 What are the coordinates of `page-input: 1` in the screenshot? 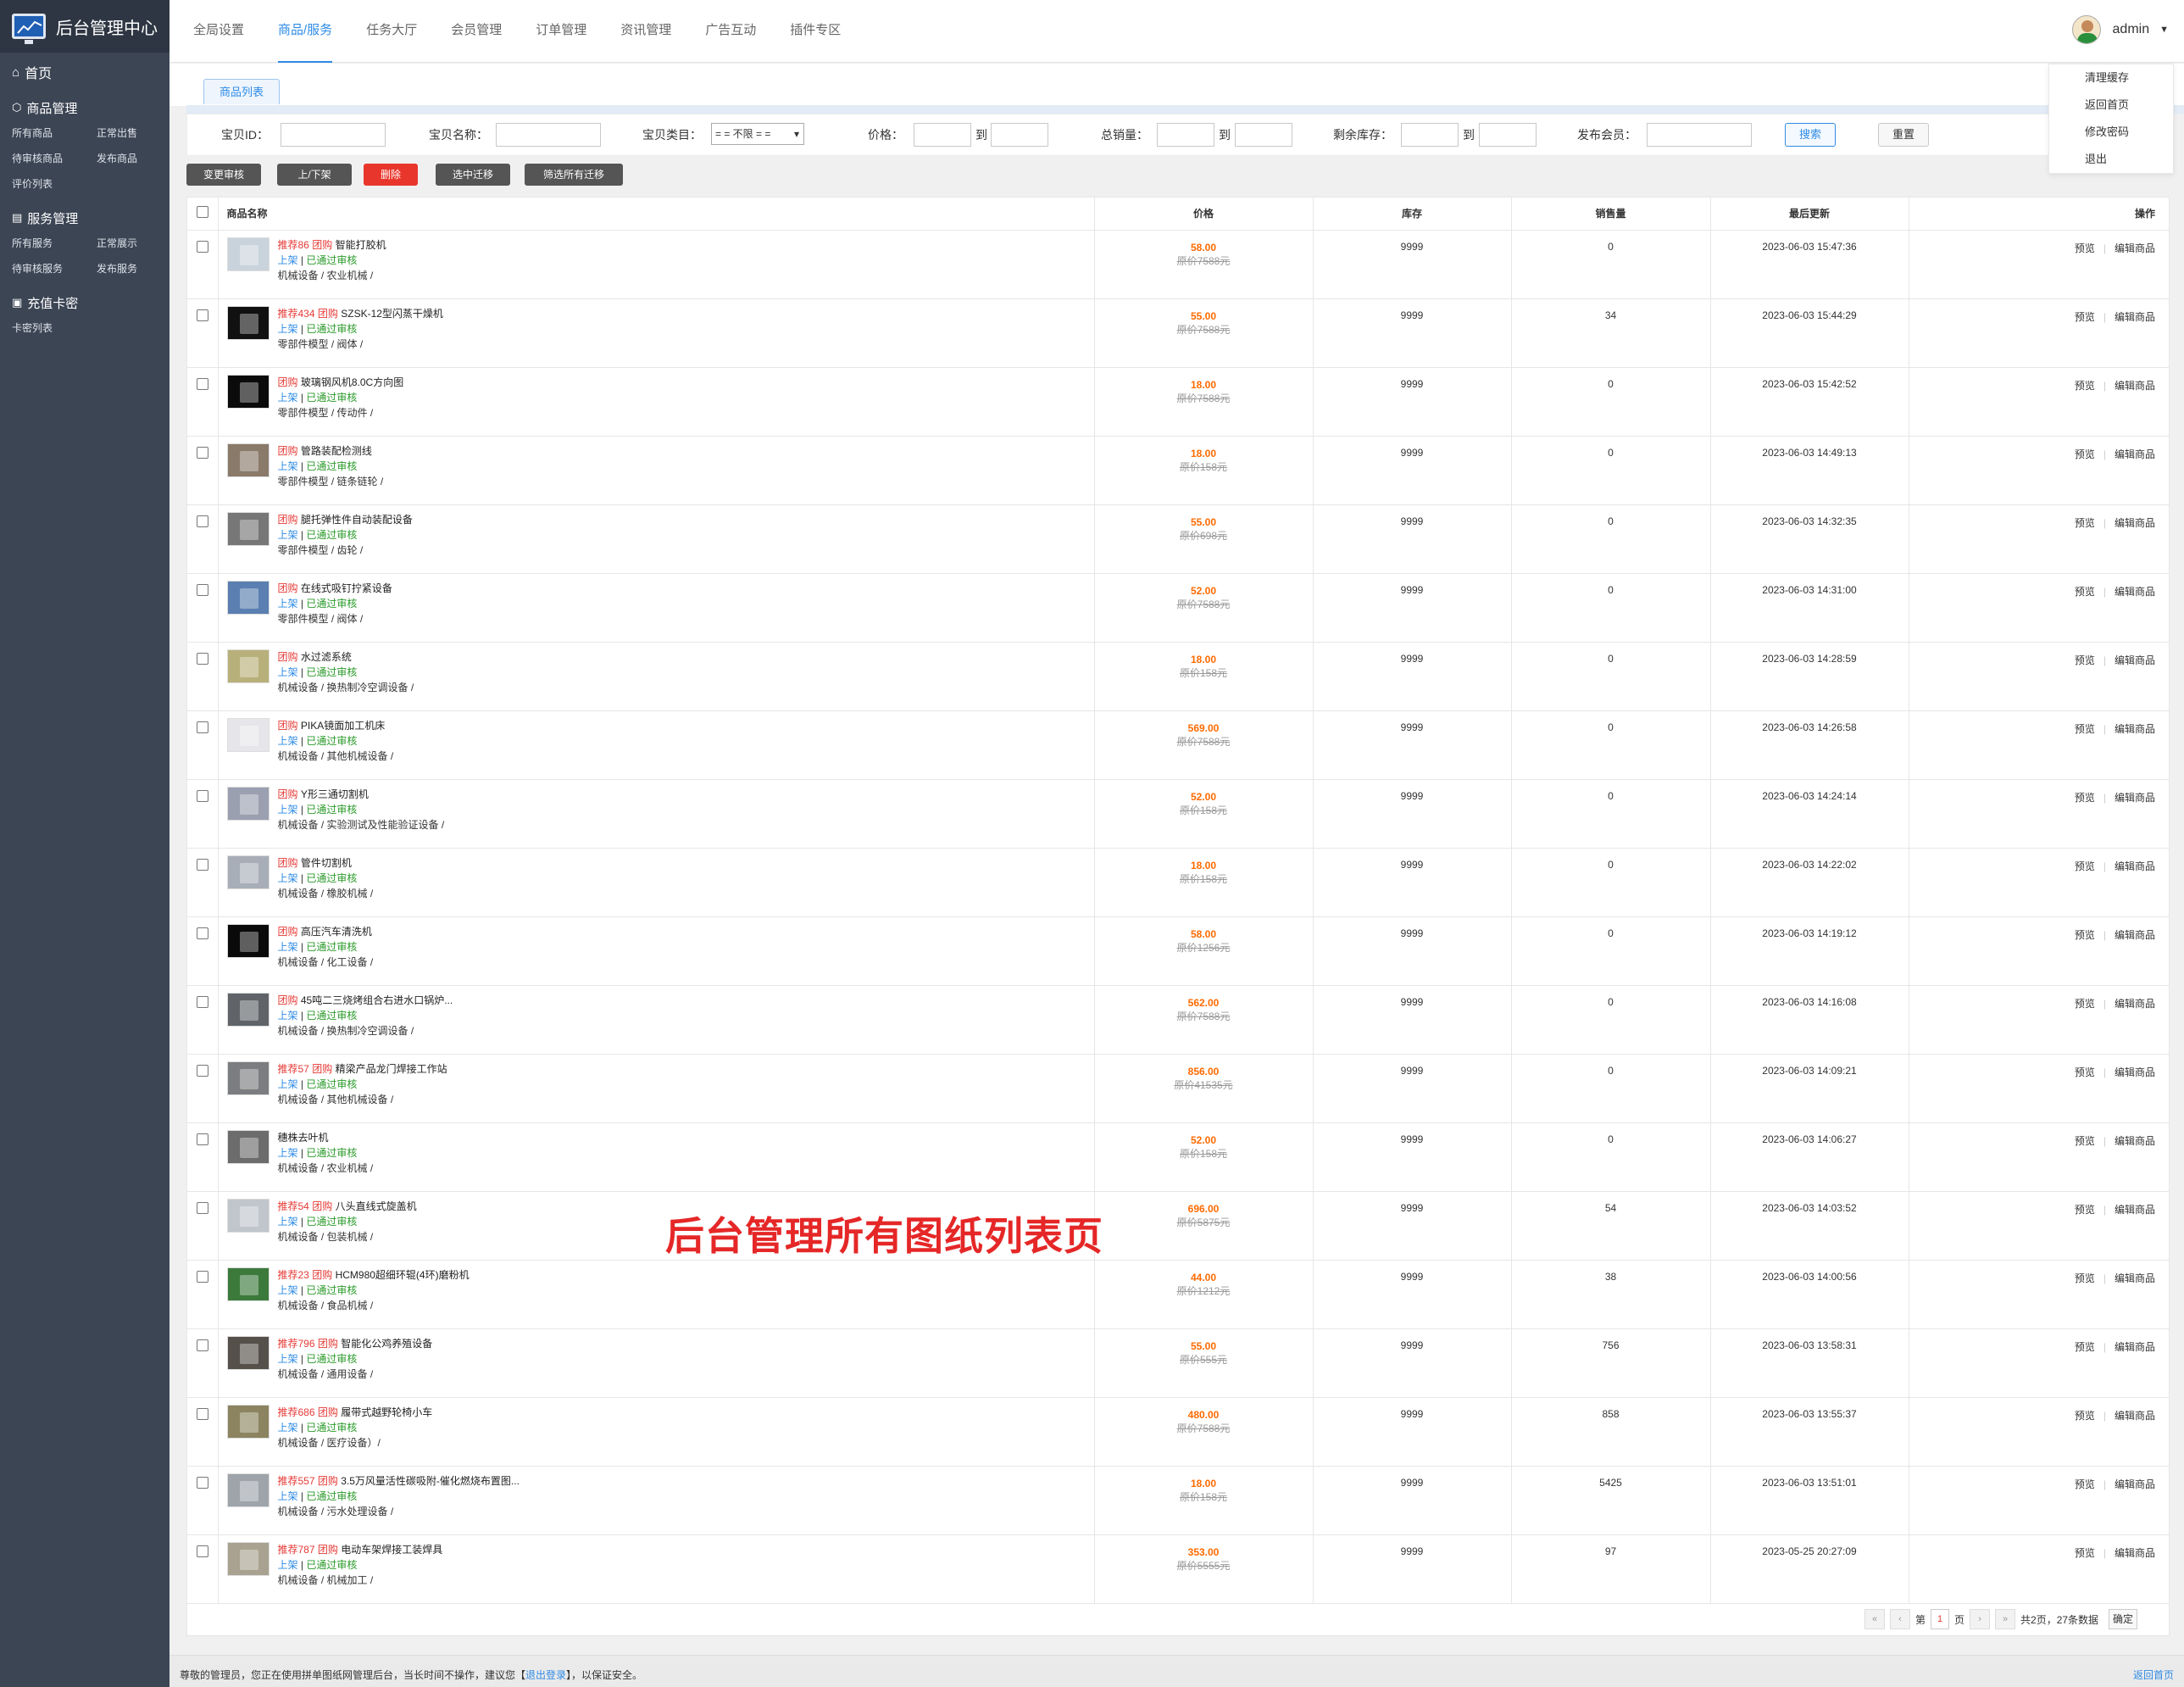 It's located at (1941, 1619).